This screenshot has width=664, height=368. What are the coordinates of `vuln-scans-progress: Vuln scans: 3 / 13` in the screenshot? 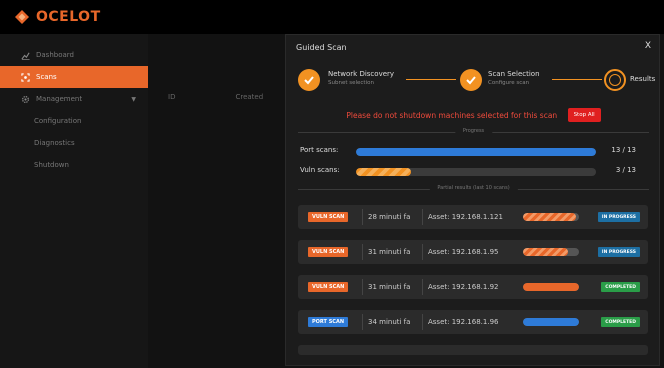 It's located at (475, 172).